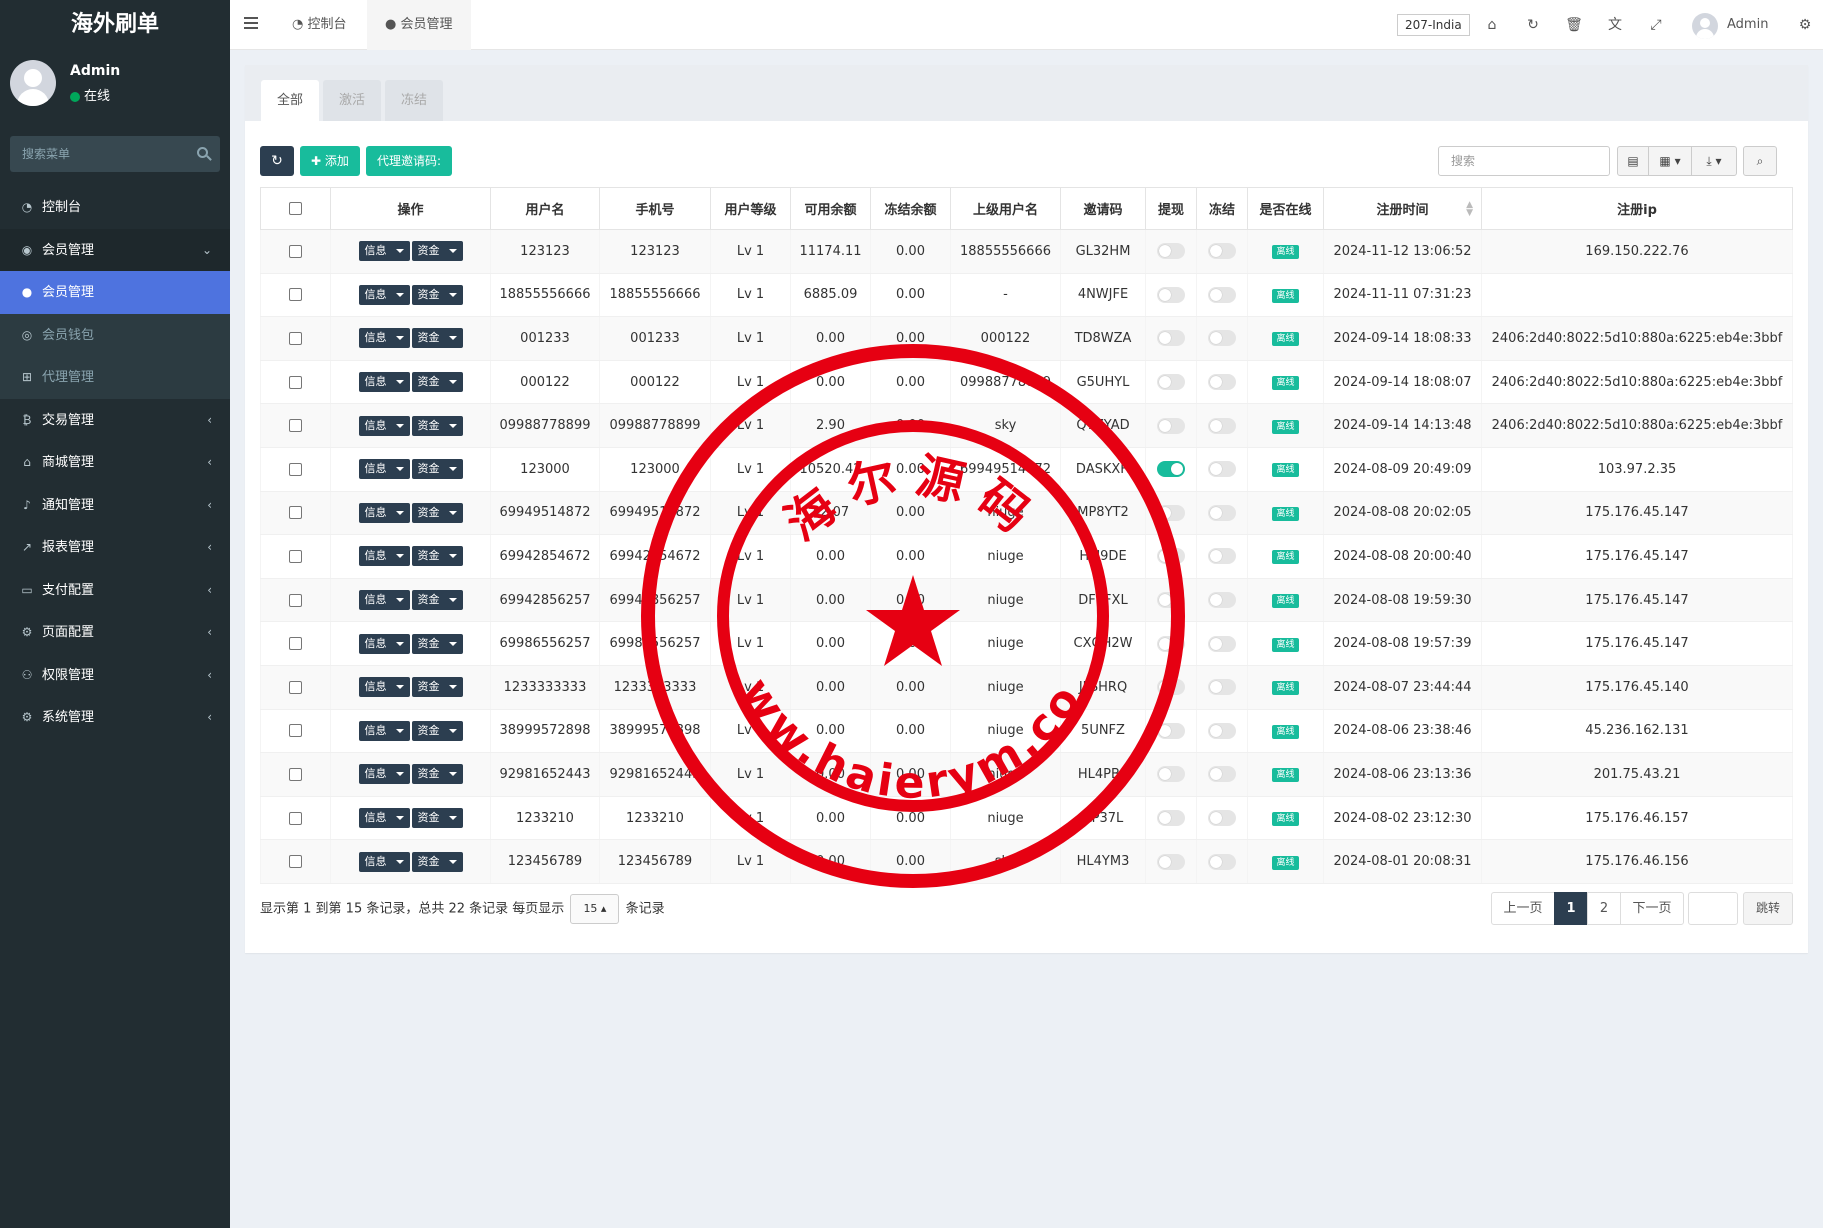 Image resolution: width=1823 pixels, height=1228 pixels. What do you see at coordinates (655, 208) in the screenshot?
I see `col-phone: 手机号` at bounding box center [655, 208].